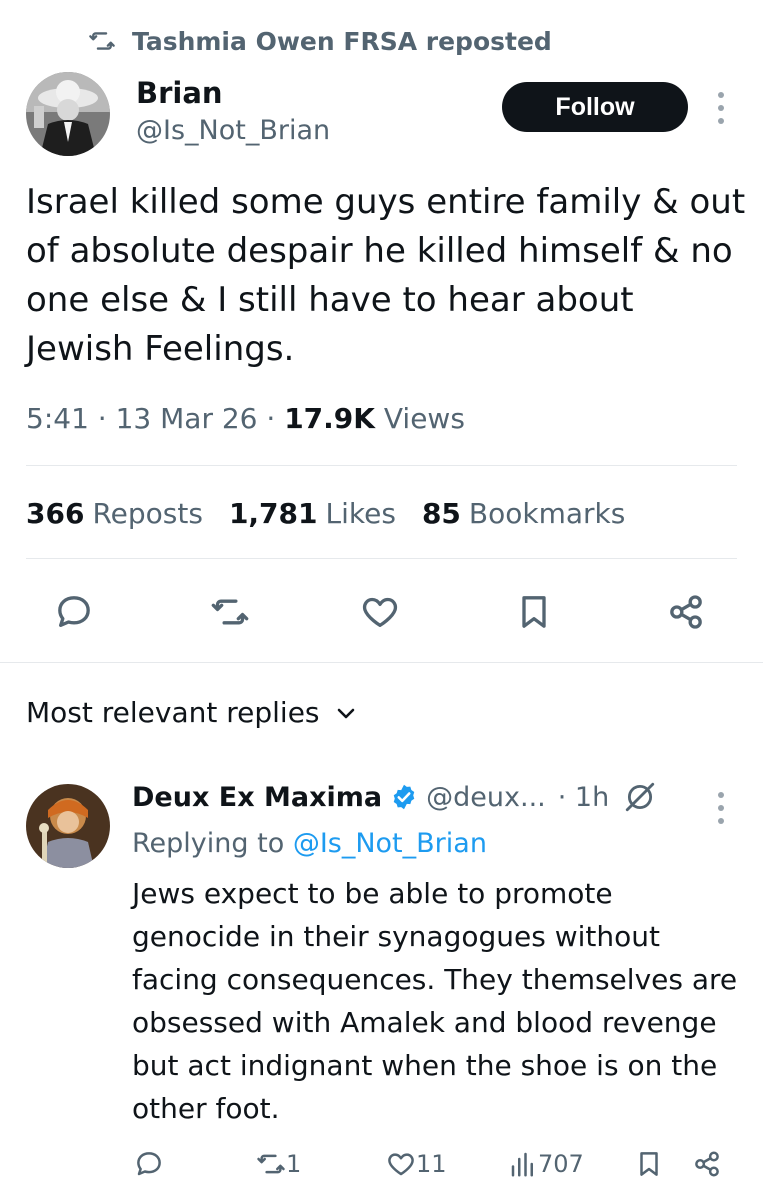 The width and height of the screenshot is (763, 1199). I want to click on grok-icon, so click(640, 797).